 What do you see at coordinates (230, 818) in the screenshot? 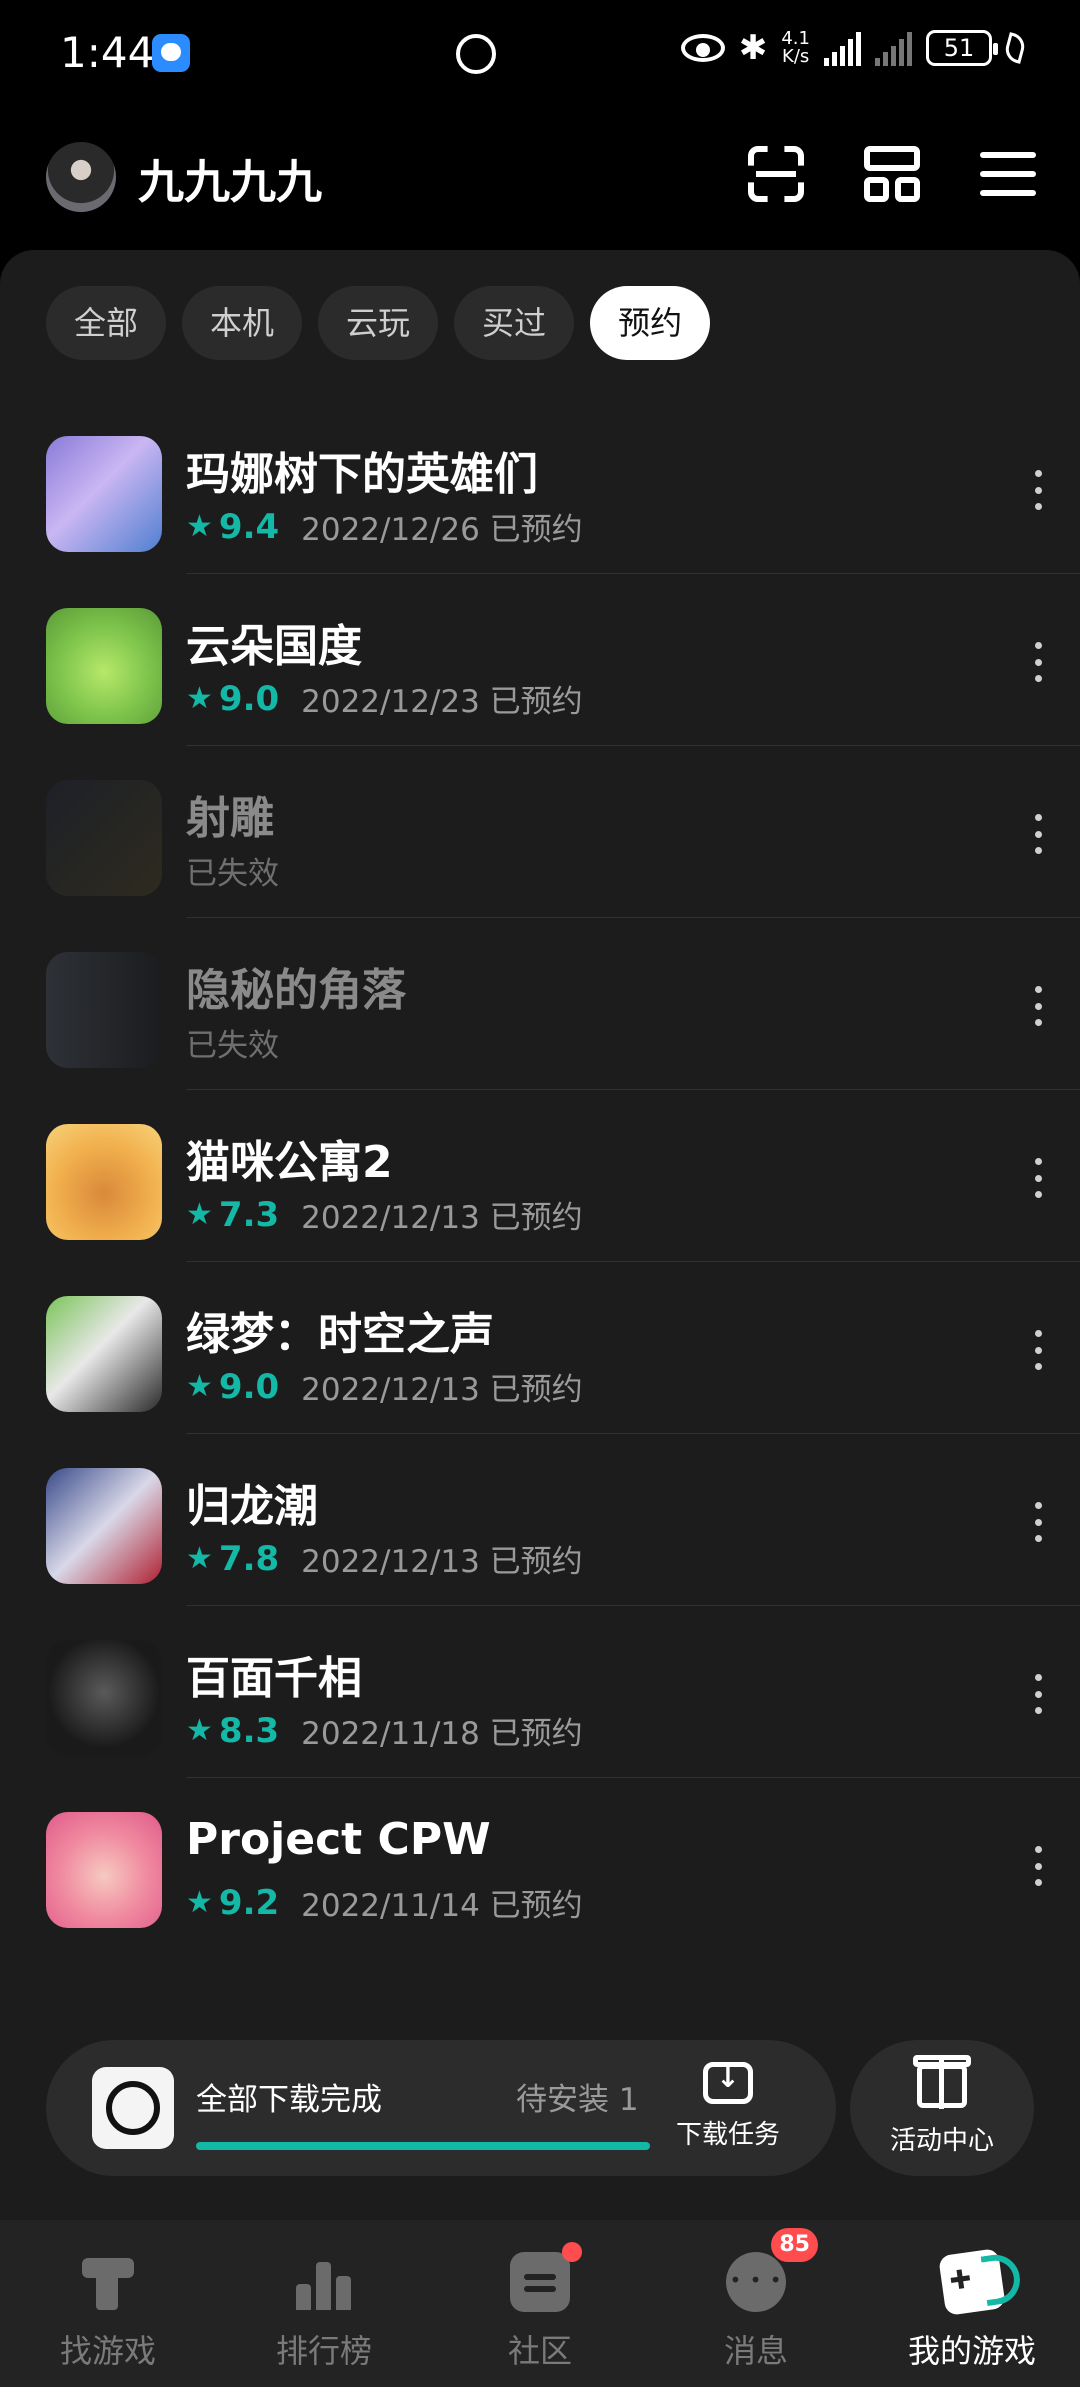
I see `game-name: 射雕` at bounding box center [230, 818].